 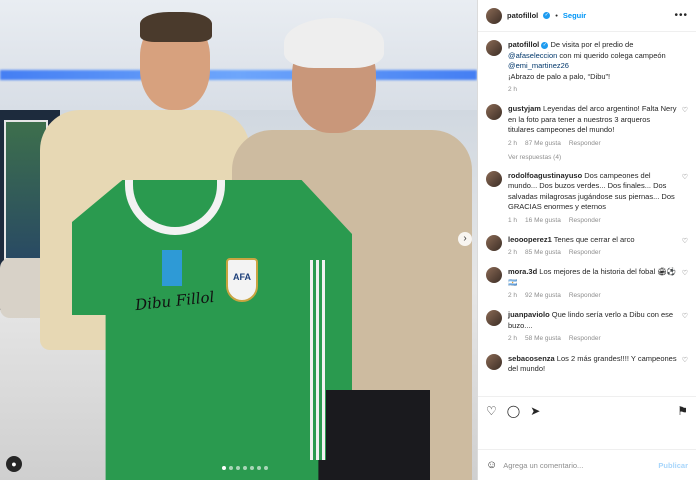 I want to click on caption-text-3: ¡Abrazo de palo a palo, “Dibu”!, so click(x=559, y=76).